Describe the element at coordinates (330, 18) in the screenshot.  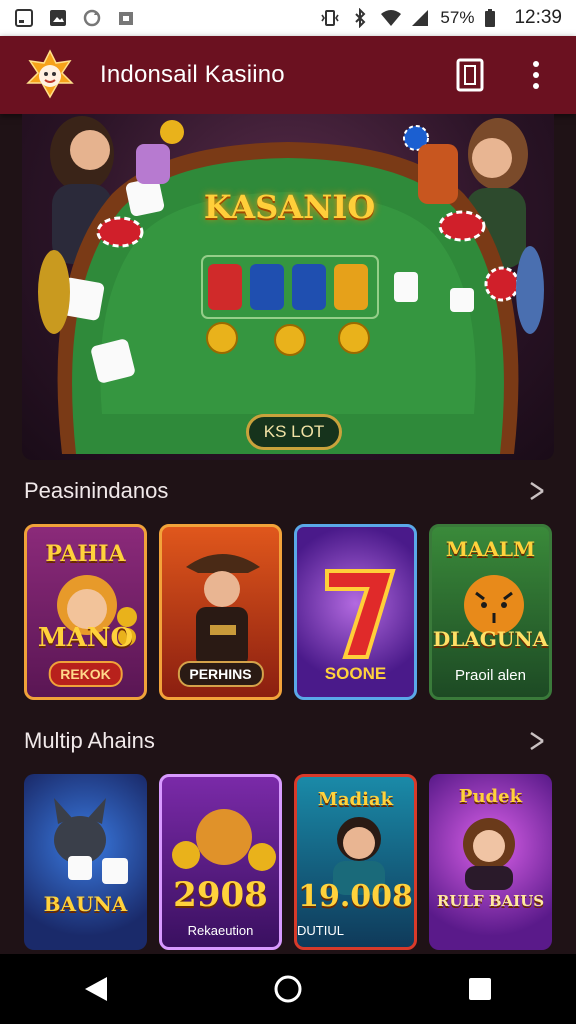
I see `vibrate-icon` at that location.